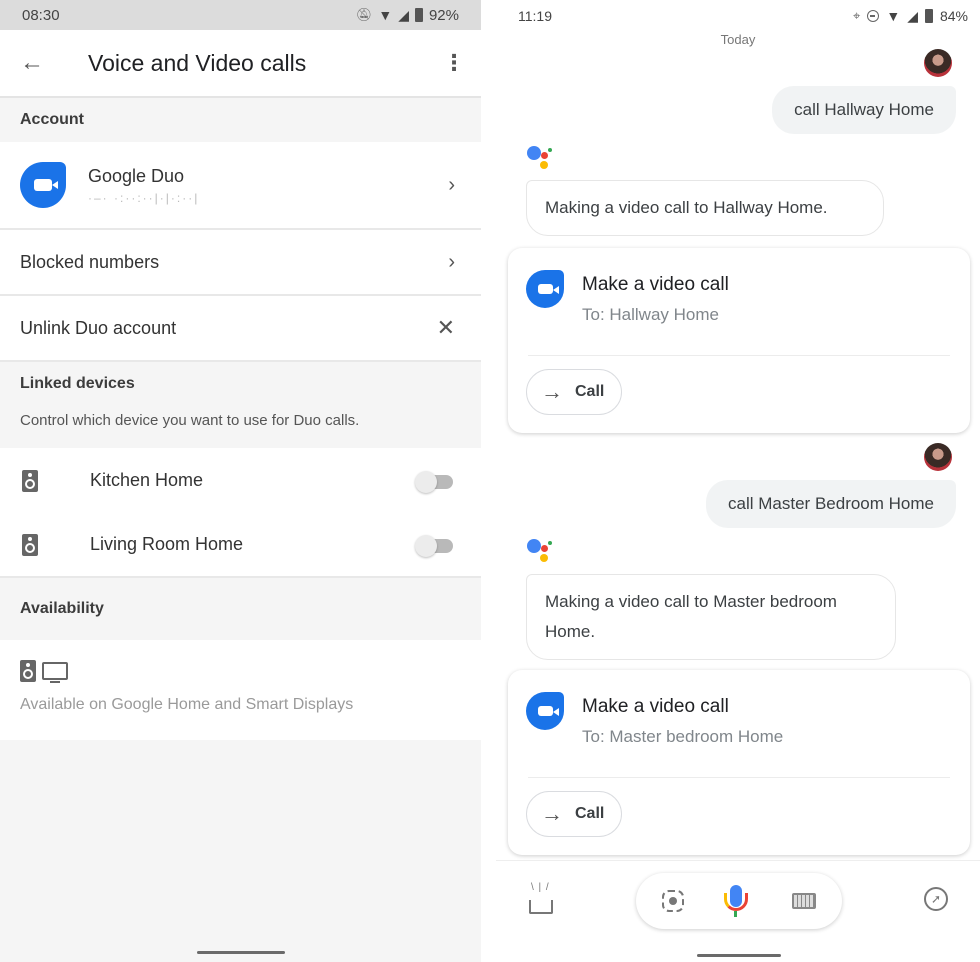 This screenshot has width=980, height=962. Describe the element at coordinates (240, 263) in the screenshot. I see `blocked-numbers-row: Blocked numbers ›` at that location.